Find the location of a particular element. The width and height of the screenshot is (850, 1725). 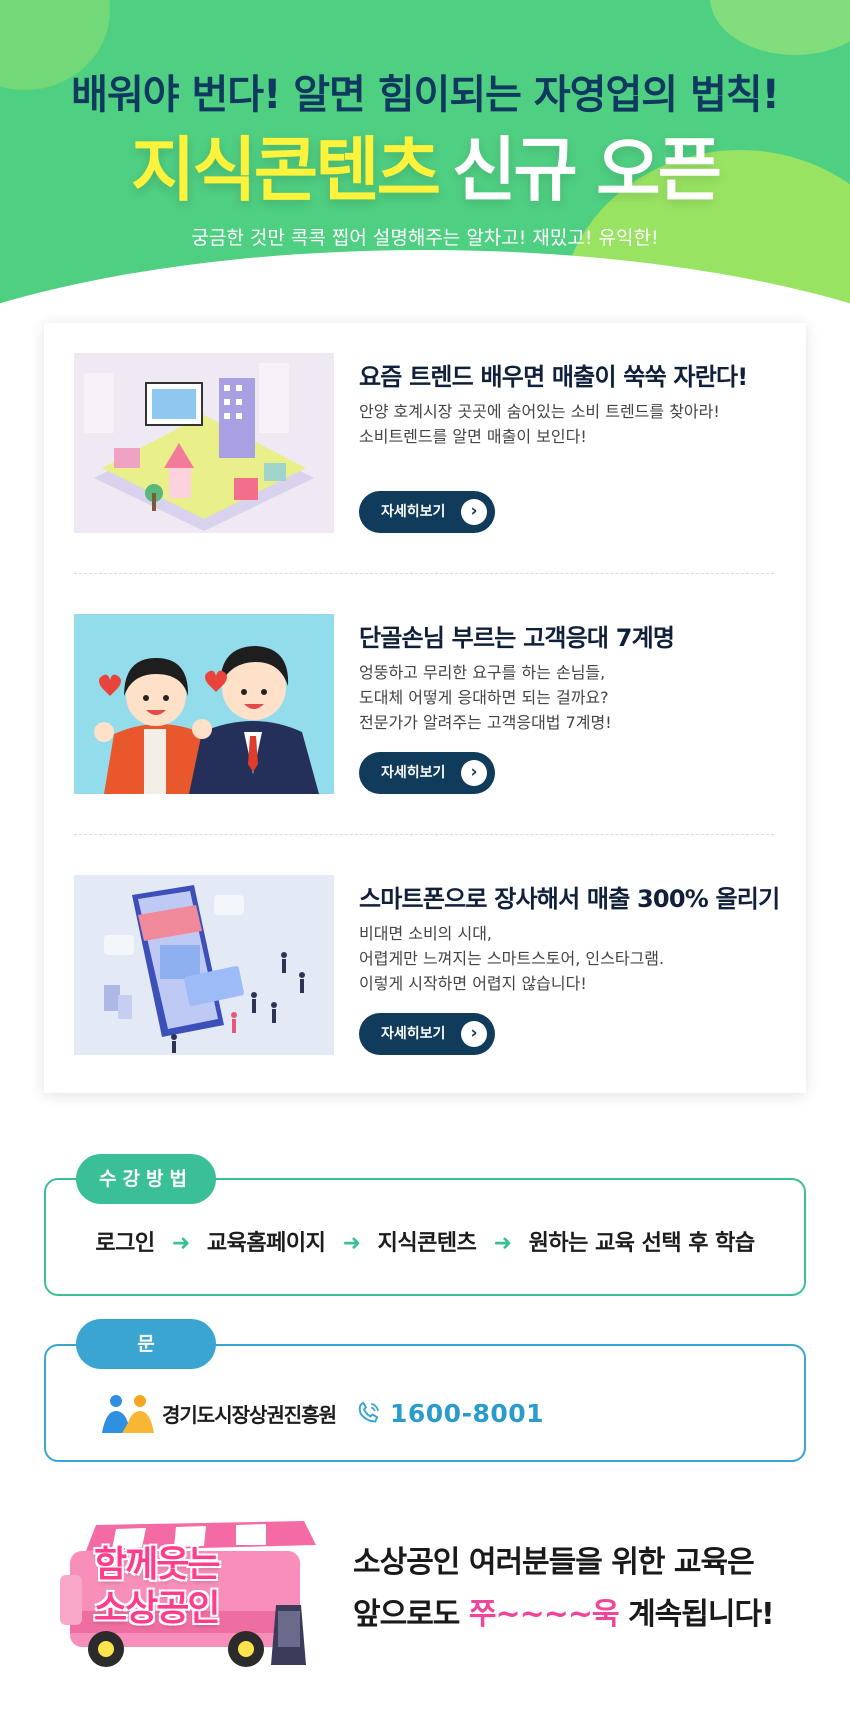

closing-message-line: 앞으로도 쭈~~~~욱 계속됩니다! is located at coordinates (564, 1615).